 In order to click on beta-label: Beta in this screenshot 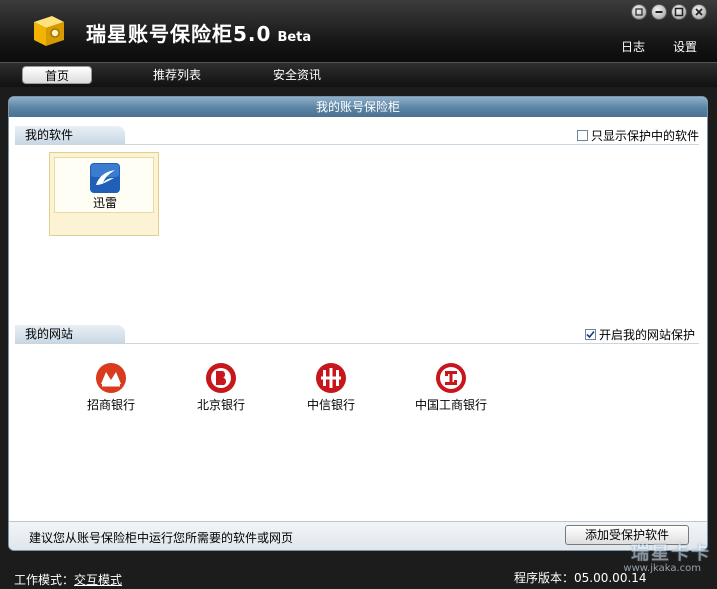, I will do `click(294, 37)`.